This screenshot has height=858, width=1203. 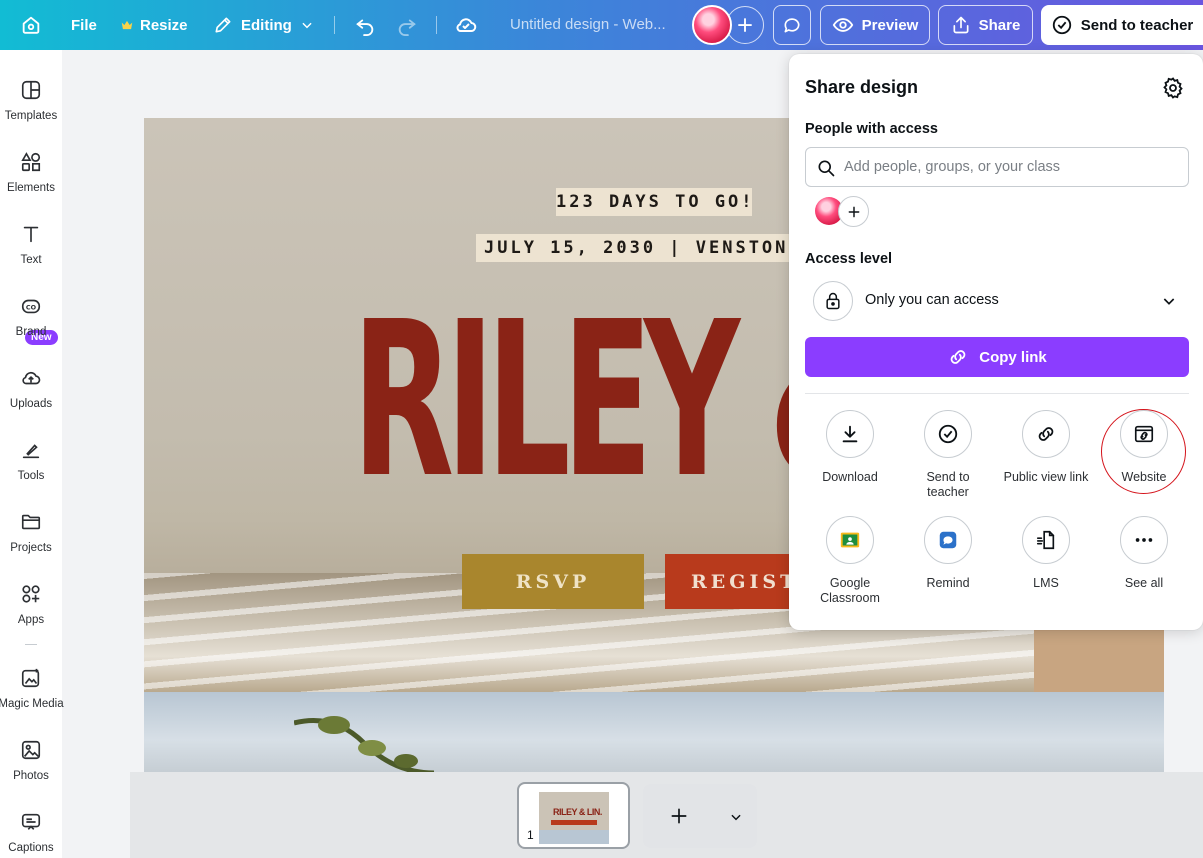 What do you see at coordinates (31, 604) in the screenshot?
I see `sidebar-item-apps: Apps` at bounding box center [31, 604].